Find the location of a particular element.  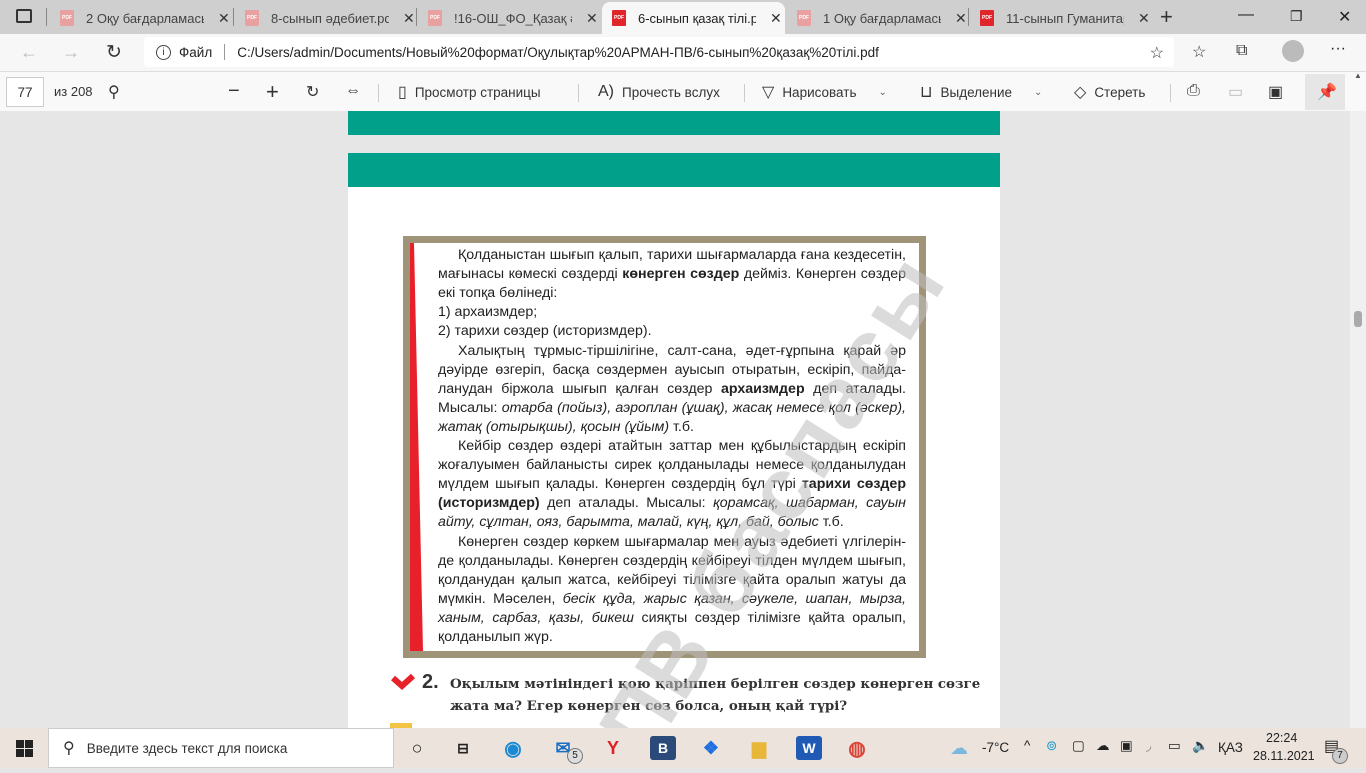

language-indicator: ҚАЗ is located at coordinates (1230, 747).